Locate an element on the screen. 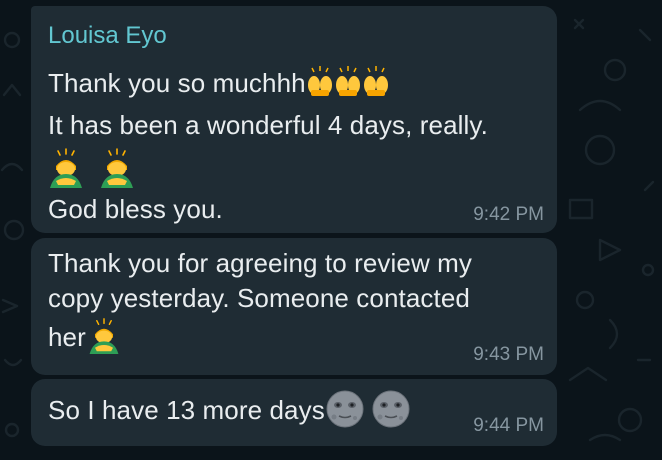  message-line: So I have 13 more days is located at coordinates (229, 409).